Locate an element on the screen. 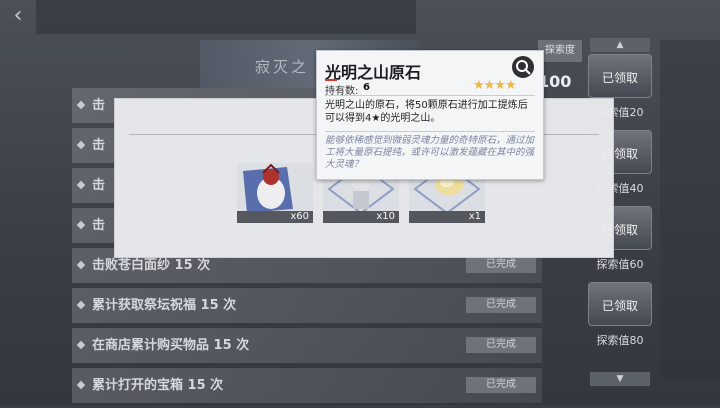 The width and height of the screenshot is (720, 408). search-icon is located at coordinates (523, 67).